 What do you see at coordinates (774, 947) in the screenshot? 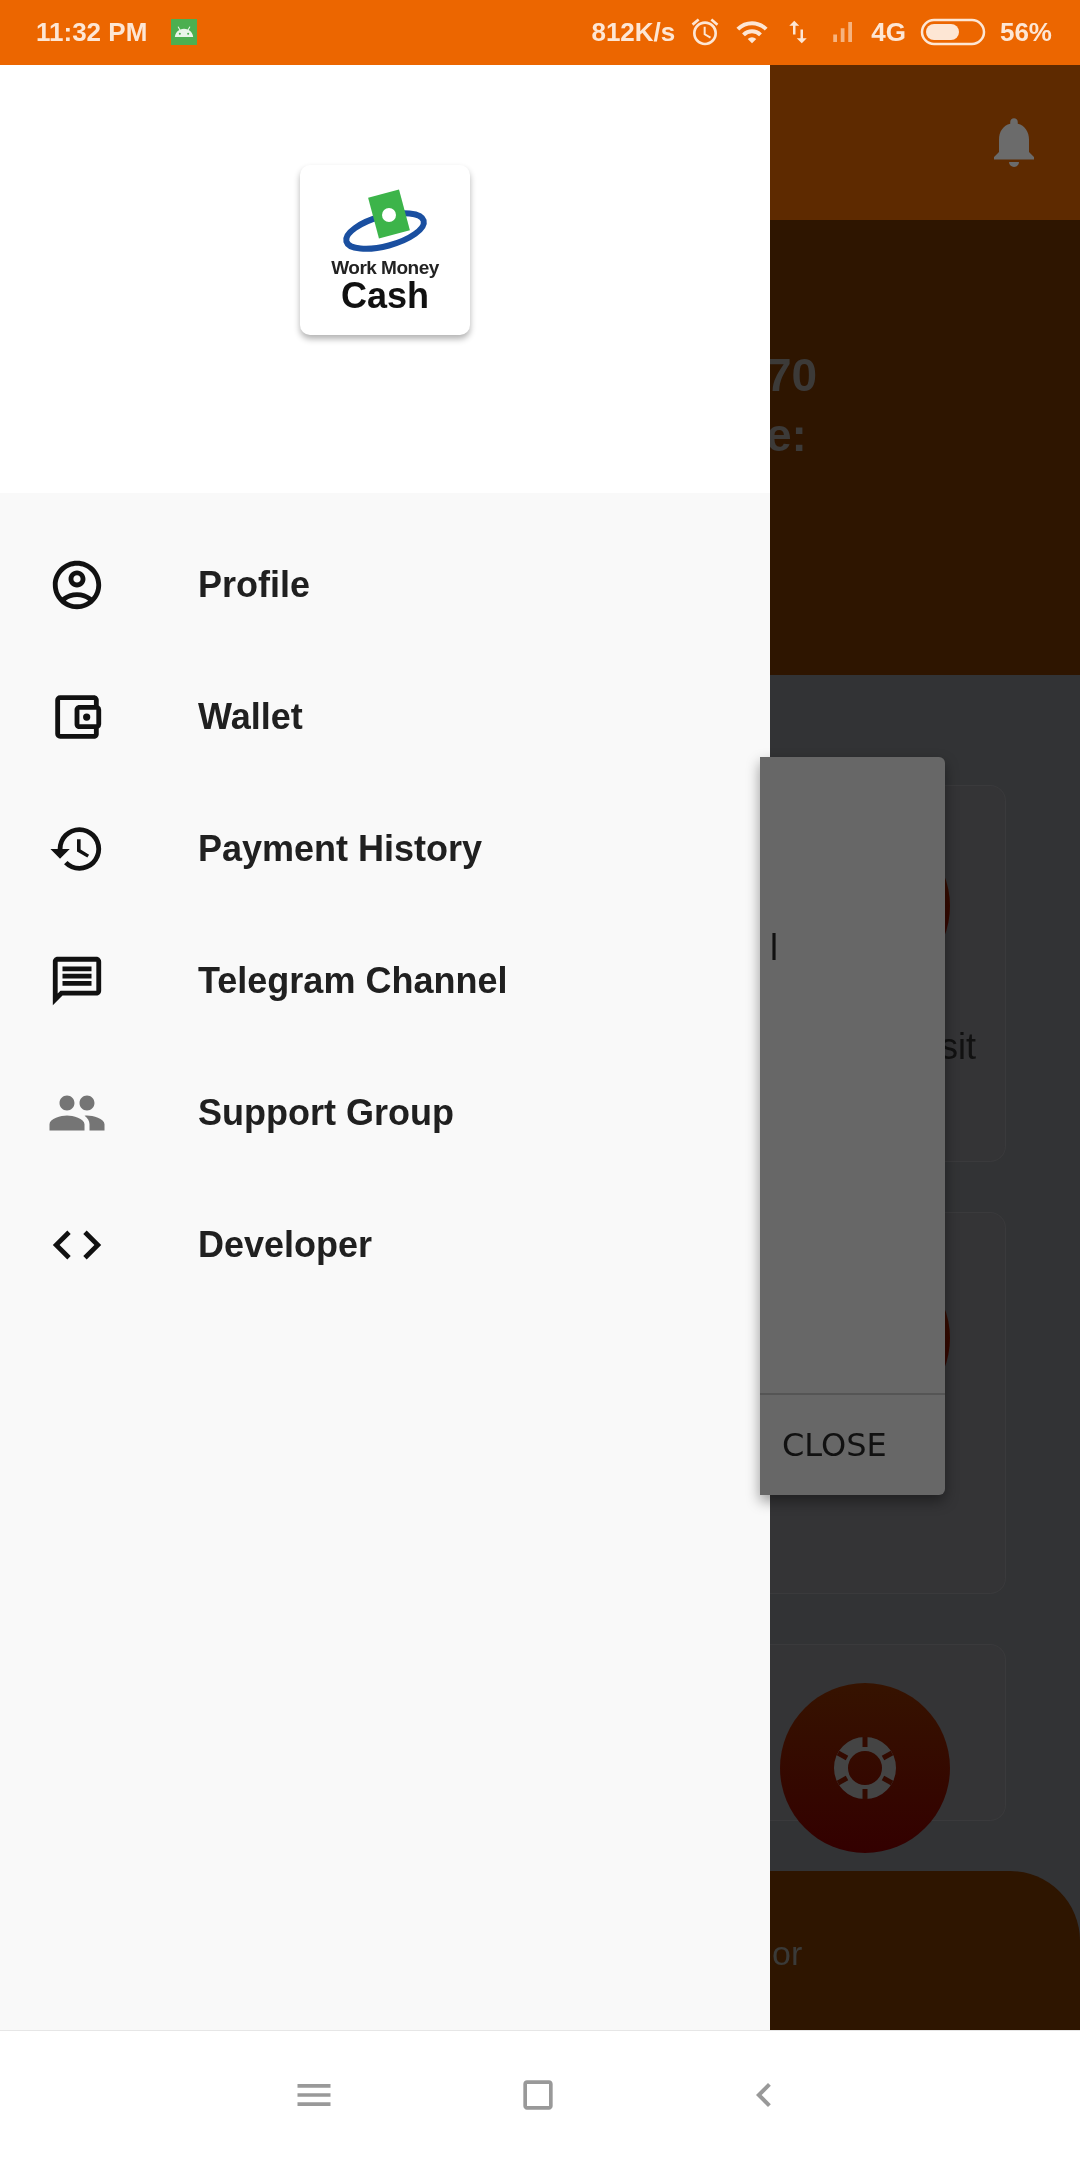
I see `dialog-text: l` at bounding box center [774, 947].